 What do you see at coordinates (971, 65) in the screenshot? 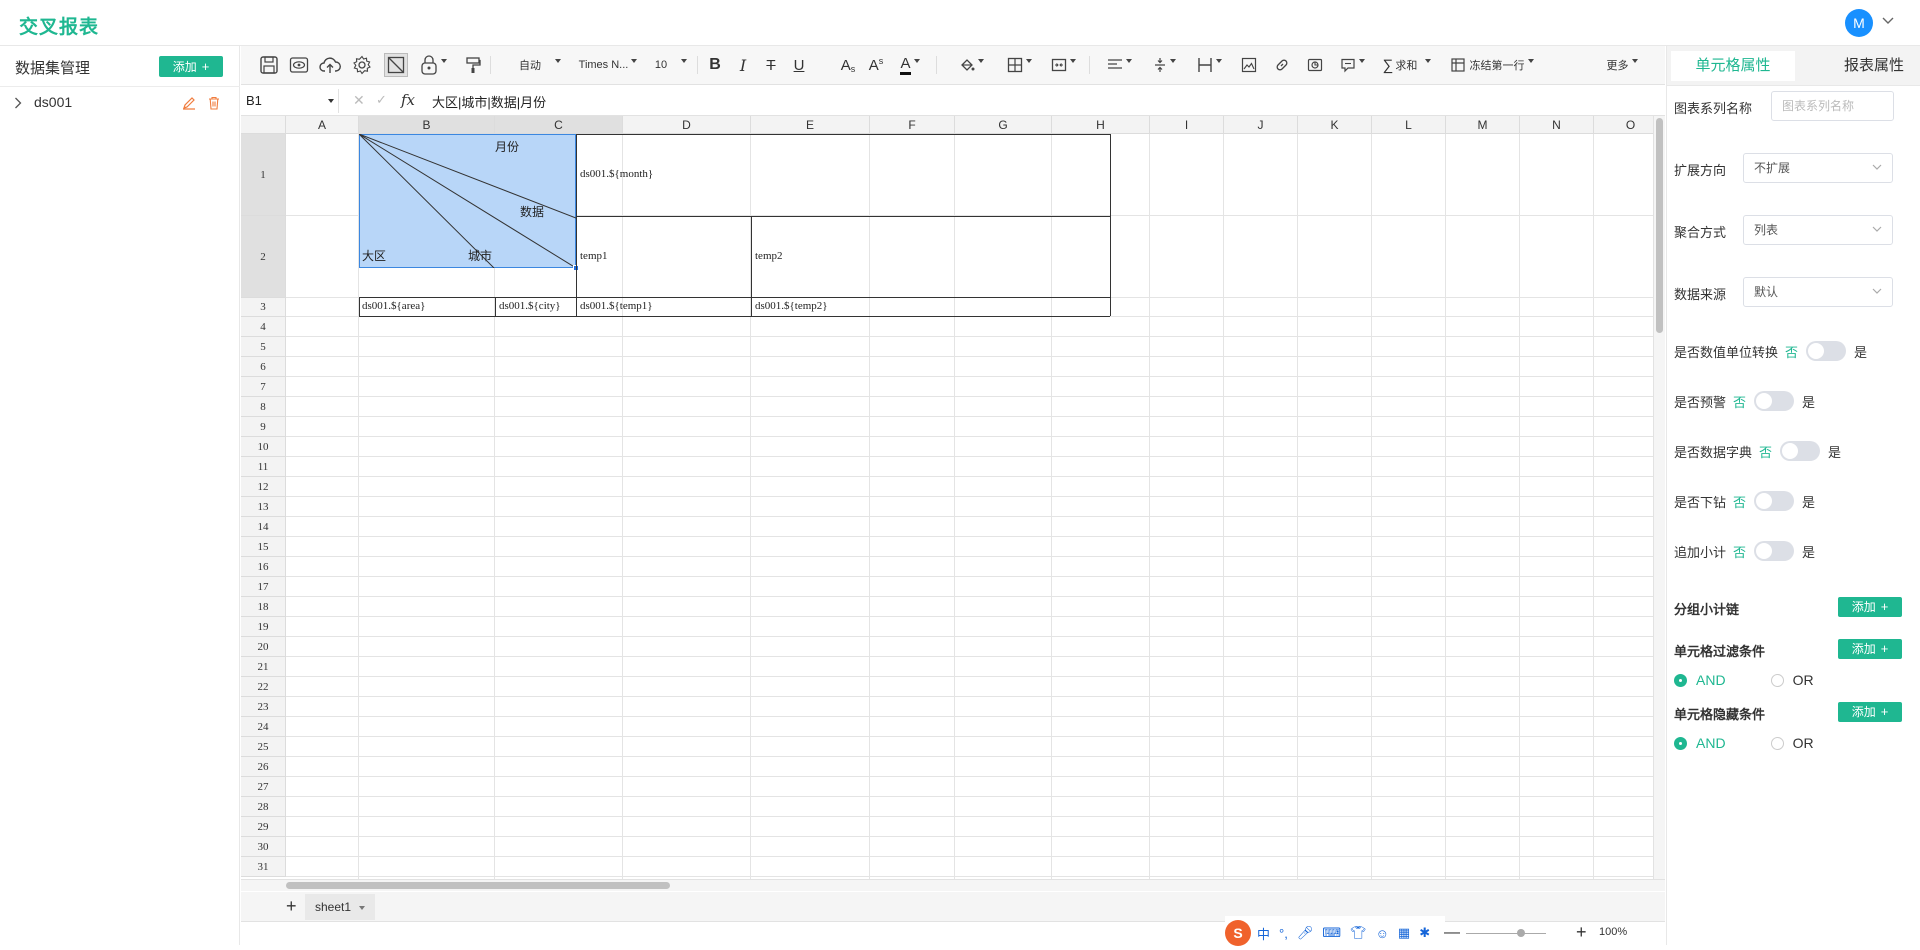
I see `fill-color-icon` at bounding box center [971, 65].